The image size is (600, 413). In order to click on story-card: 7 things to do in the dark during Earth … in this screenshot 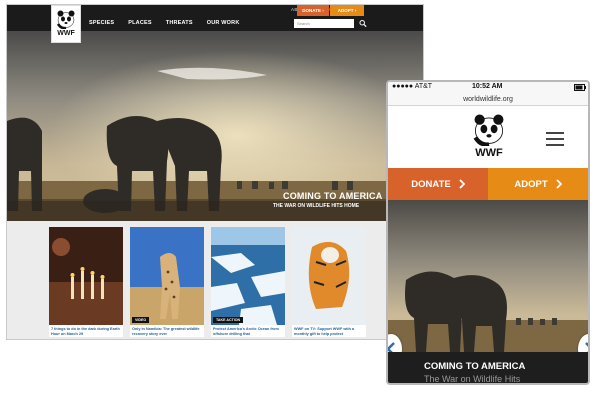, I will do `click(86, 282)`.